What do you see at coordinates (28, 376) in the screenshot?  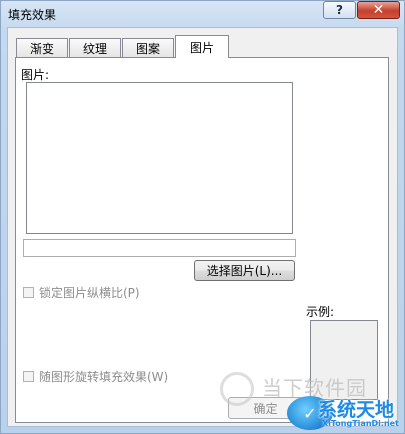 I see `rotate-with-shape-checkbox` at bounding box center [28, 376].